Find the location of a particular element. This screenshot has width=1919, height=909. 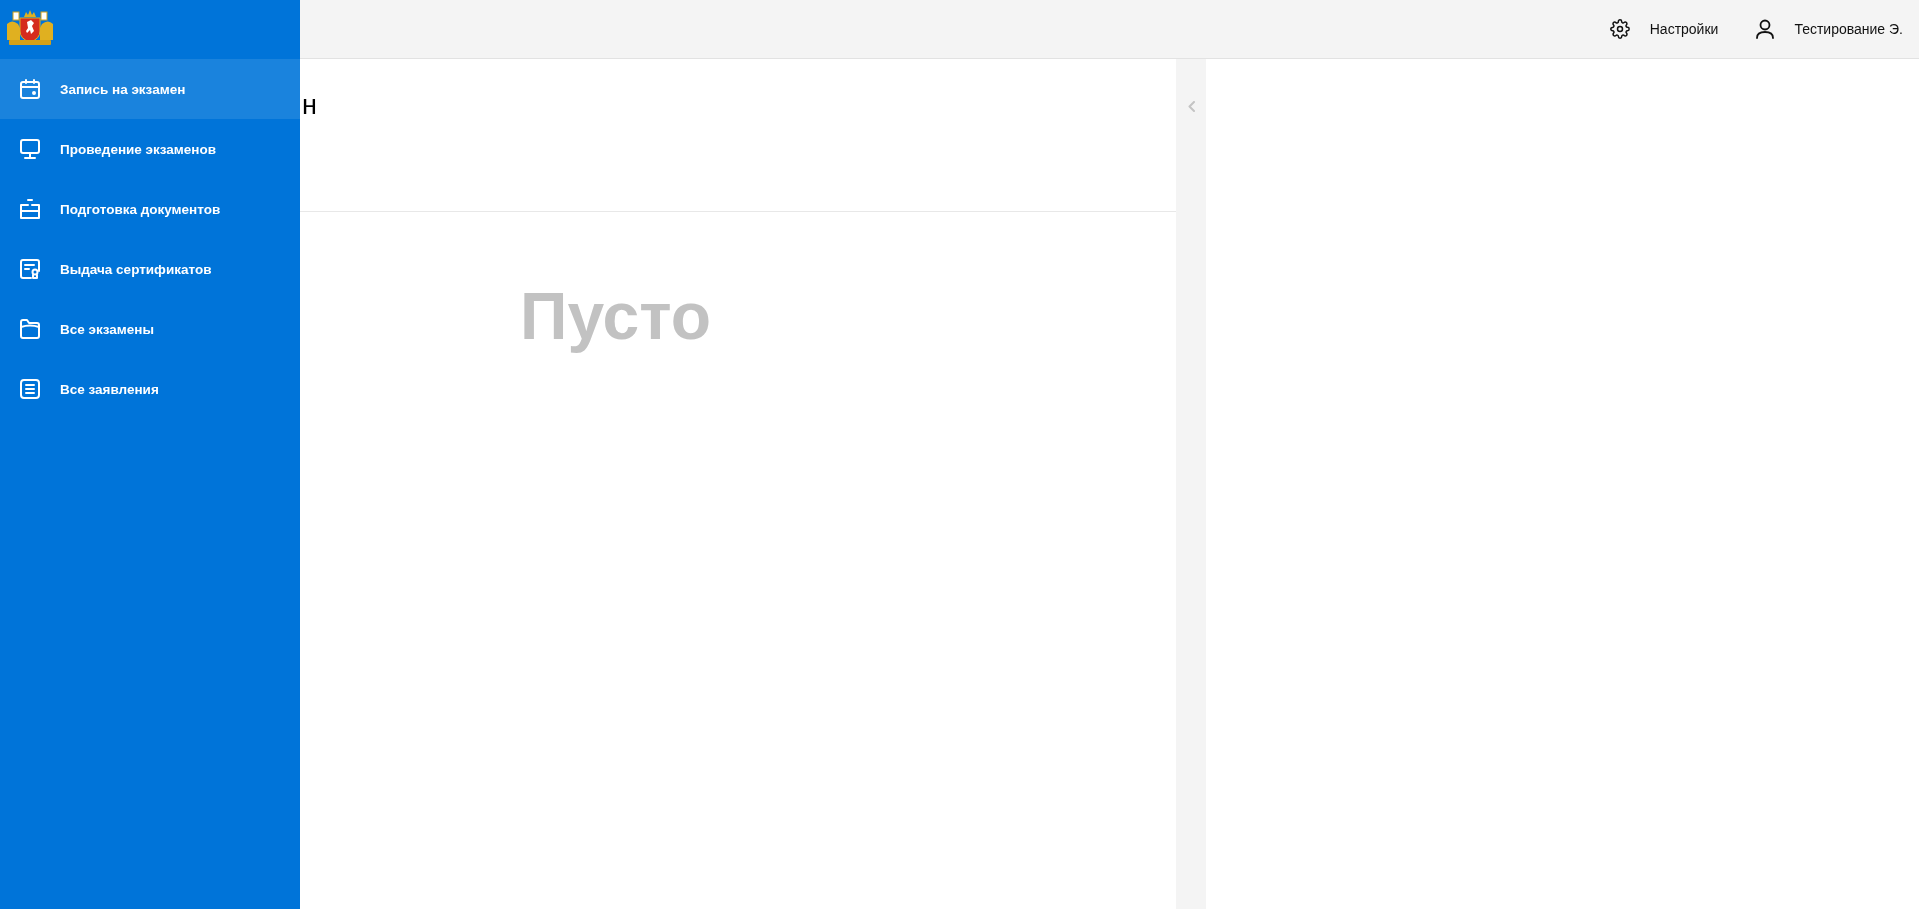

panel-collapse-handle is located at coordinates (1191, 484).